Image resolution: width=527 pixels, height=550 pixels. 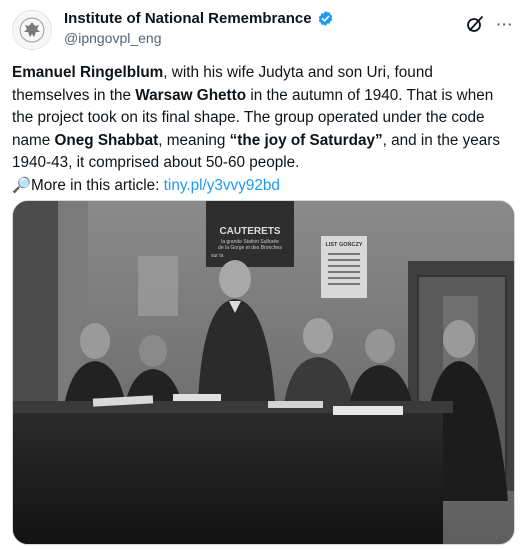 I want to click on more-label: ···, so click(x=505, y=24).